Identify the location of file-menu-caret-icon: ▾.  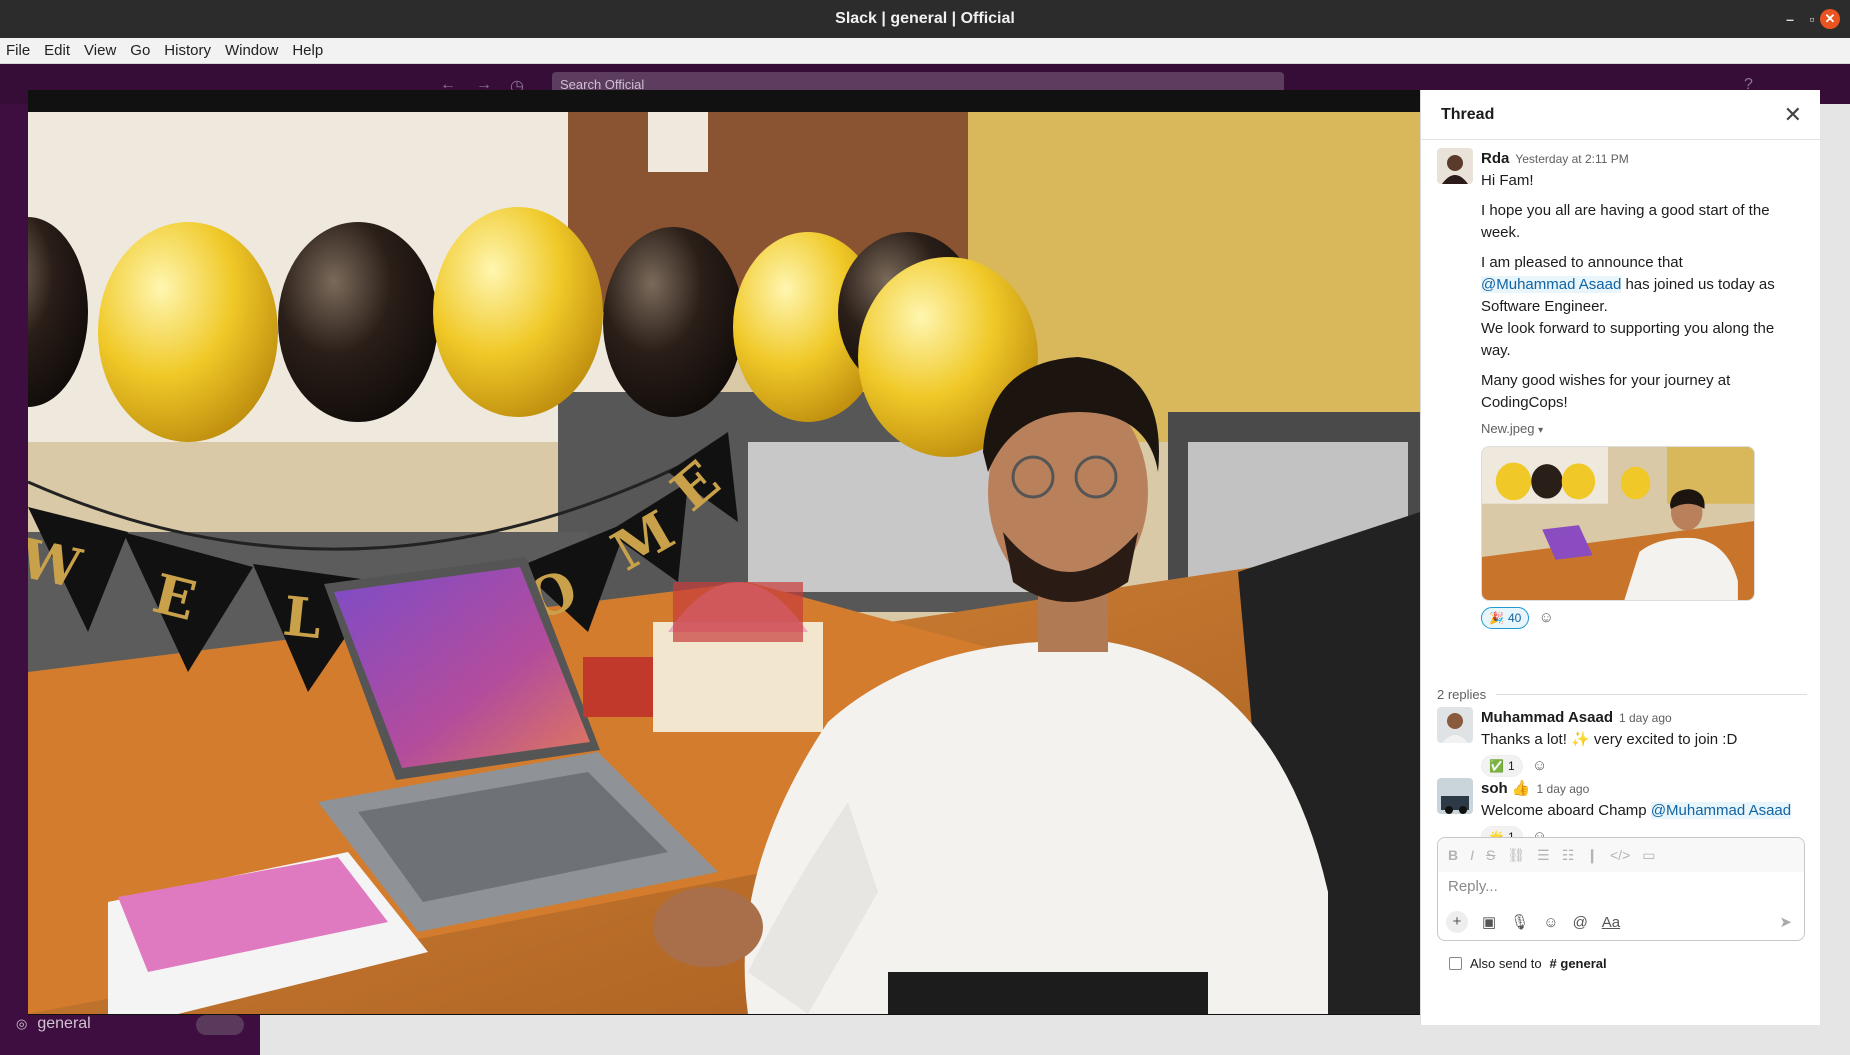
(1540, 430).